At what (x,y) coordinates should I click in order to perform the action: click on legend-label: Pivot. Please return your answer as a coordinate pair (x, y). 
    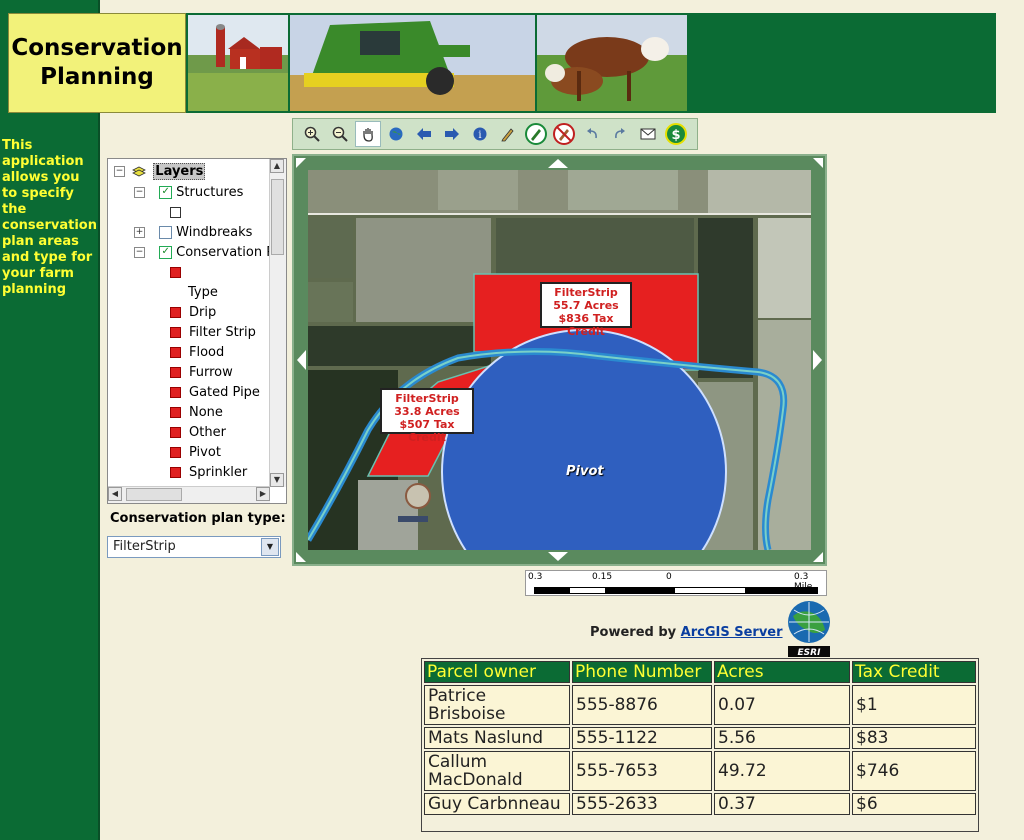
    Looking at the image, I should click on (205, 452).